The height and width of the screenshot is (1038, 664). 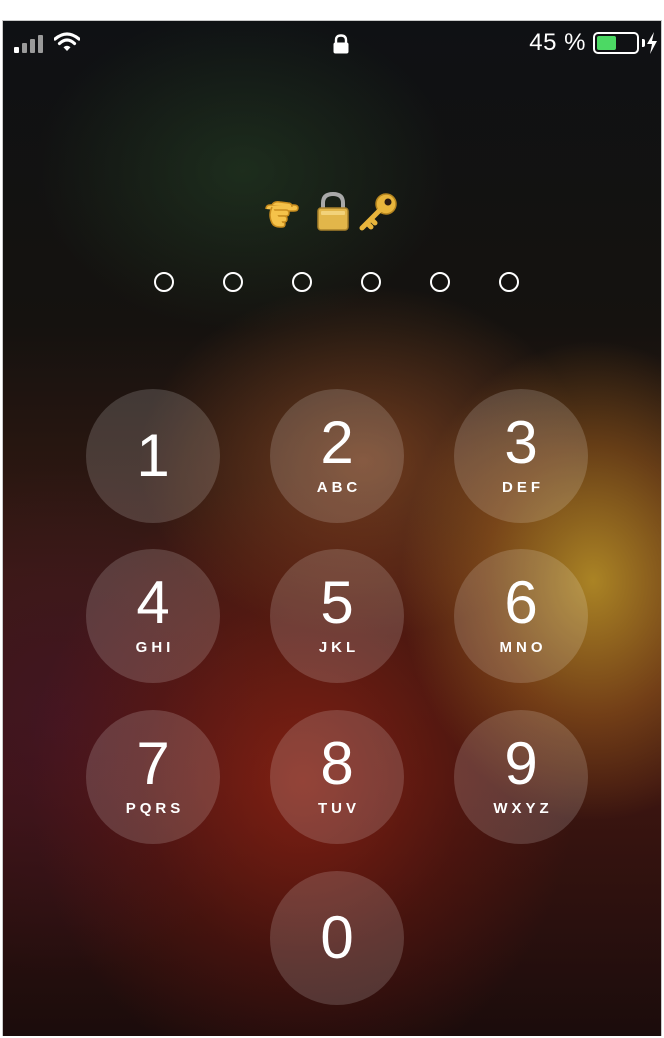 I want to click on key-5: 5 JKL, so click(x=337, y=616).